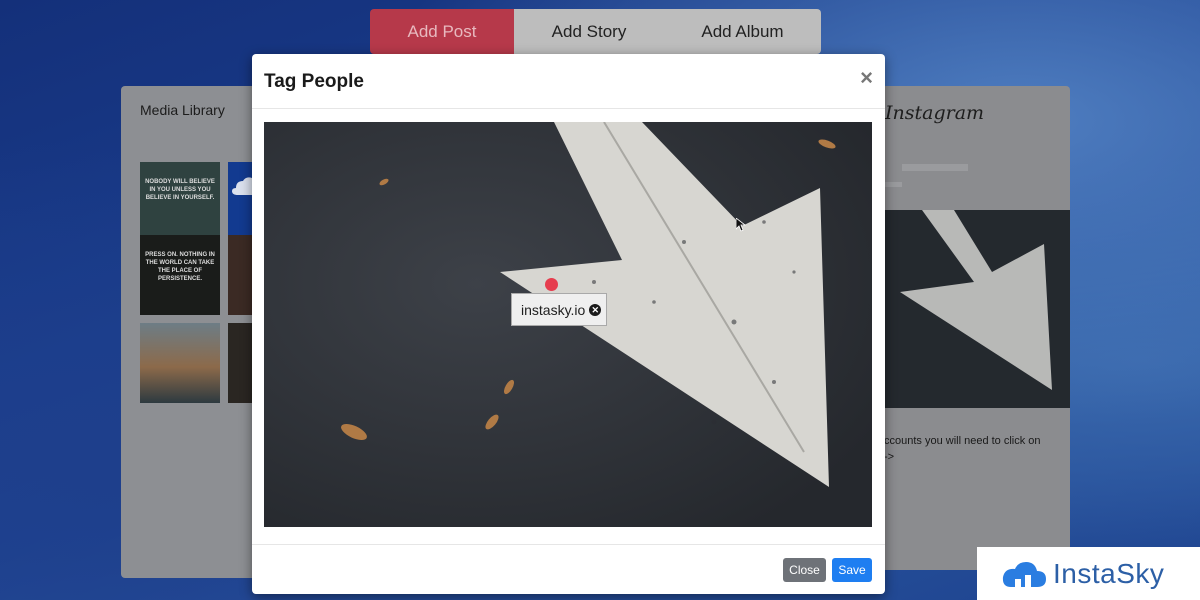 The image size is (1200, 600). What do you see at coordinates (589, 31) in the screenshot?
I see `tab-add-story: Add Story` at bounding box center [589, 31].